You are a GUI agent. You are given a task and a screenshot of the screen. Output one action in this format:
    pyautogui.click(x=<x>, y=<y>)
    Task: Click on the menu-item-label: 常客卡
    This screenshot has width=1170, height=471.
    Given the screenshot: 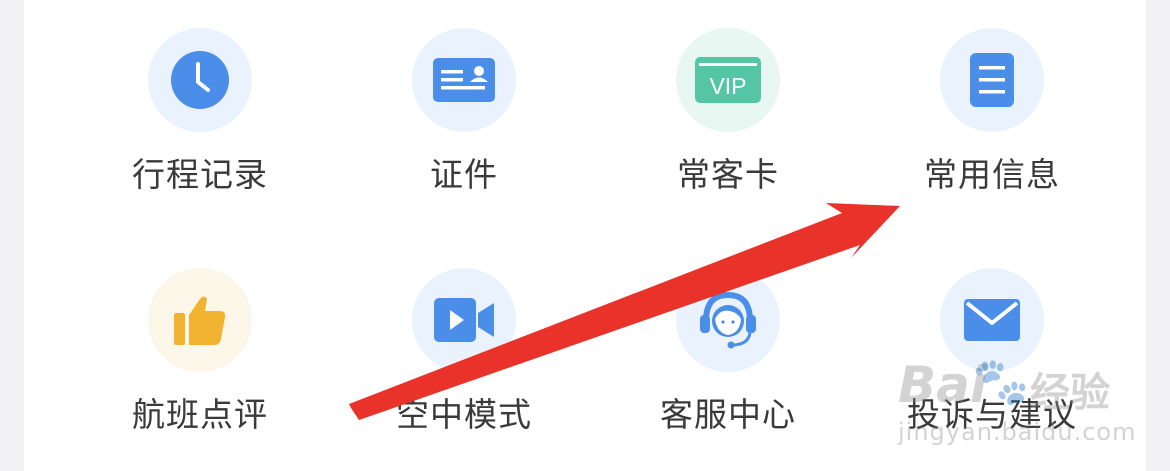 What is the action you would take?
    pyautogui.click(x=728, y=174)
    